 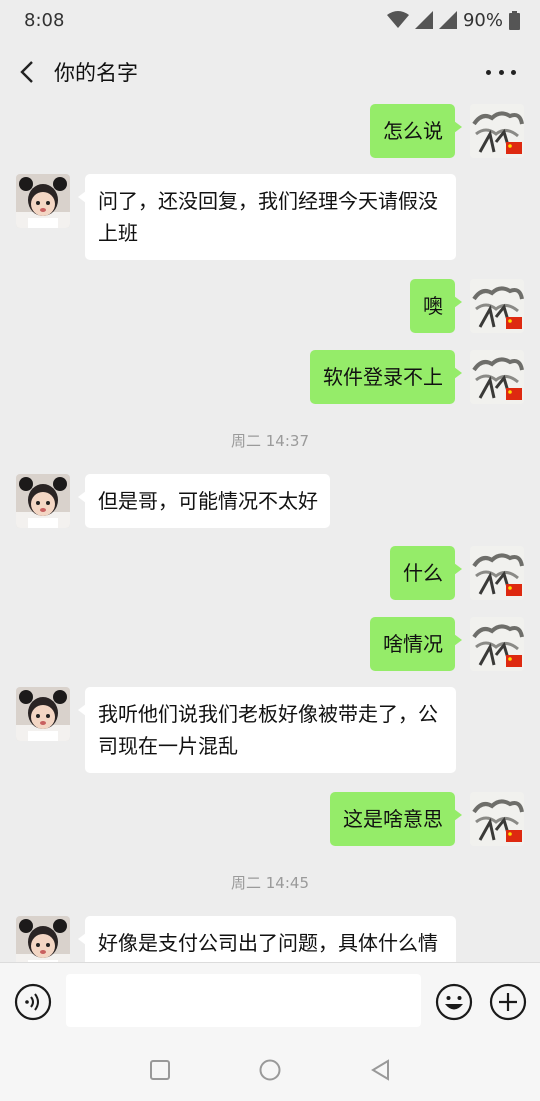 I want to click on message-bubble-out: 软件登录不上, so click(x=386, y=377).